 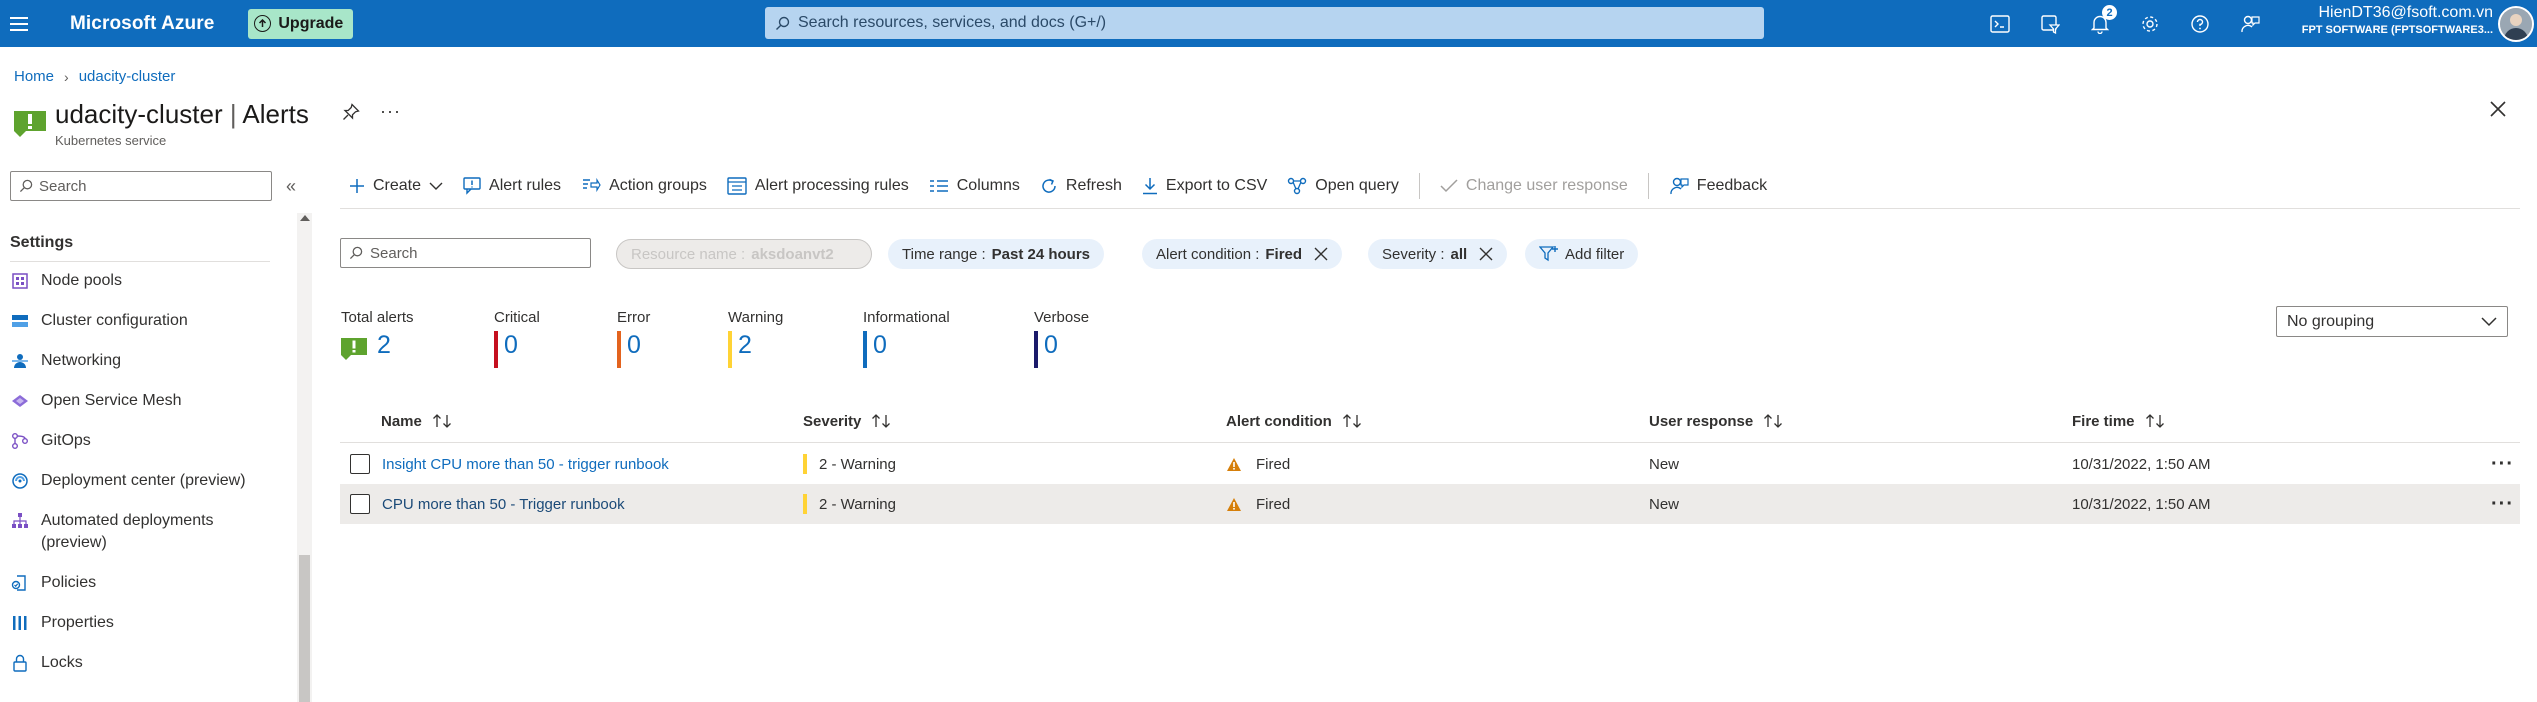 What do you see at coordinates (394, 253) in the screenshot?
I see `alerts-search-placeholder: Search` at bounding box center [394, 253].